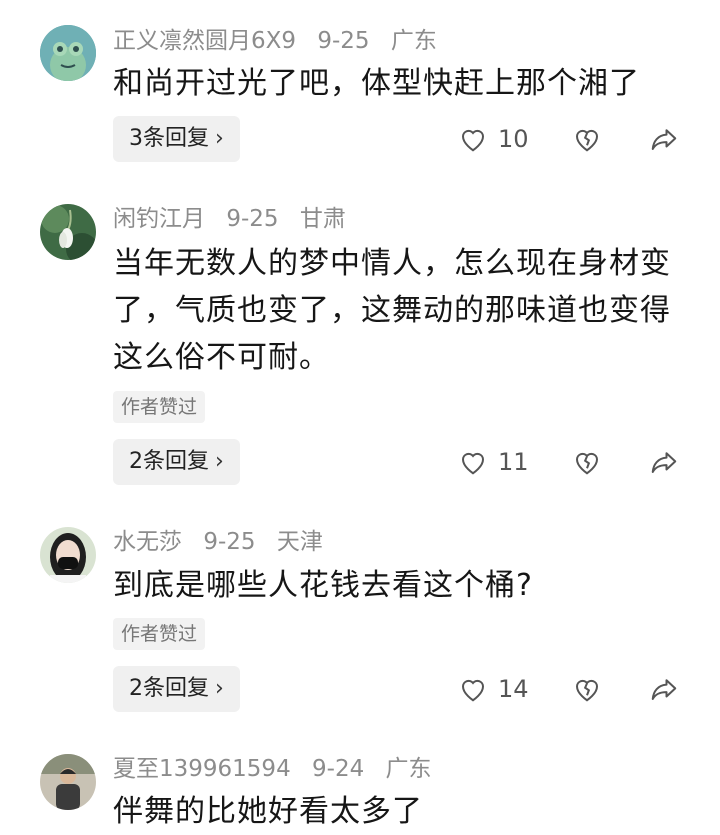  Describe the element at coordinates (338, 769) in the screenshot. I see `comment-date: 9-24` at that location.